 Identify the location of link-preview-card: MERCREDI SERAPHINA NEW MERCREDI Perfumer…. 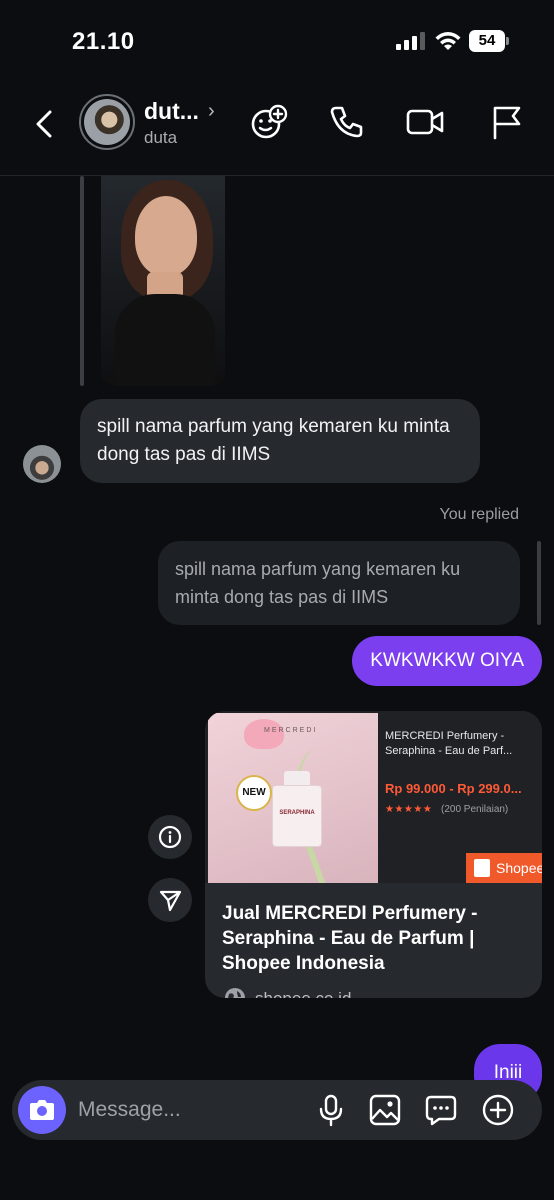
(373, 854).